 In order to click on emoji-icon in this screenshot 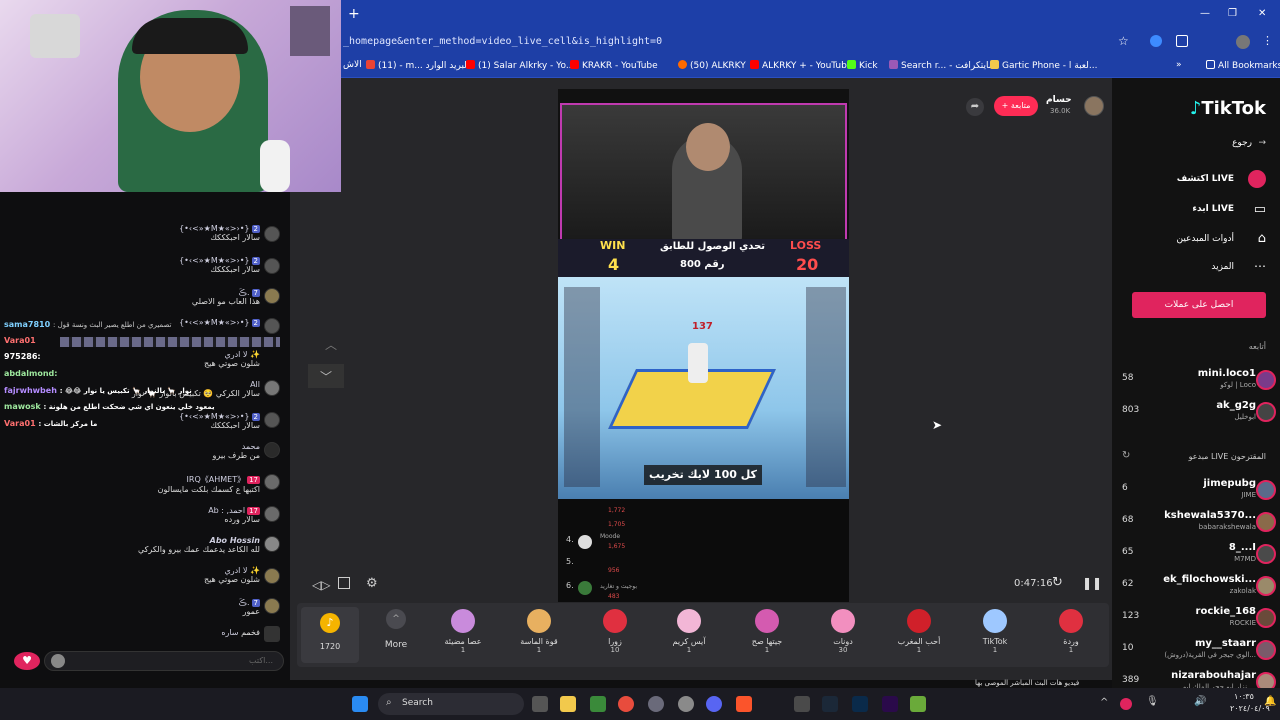, I will do `click(58, 661)`.